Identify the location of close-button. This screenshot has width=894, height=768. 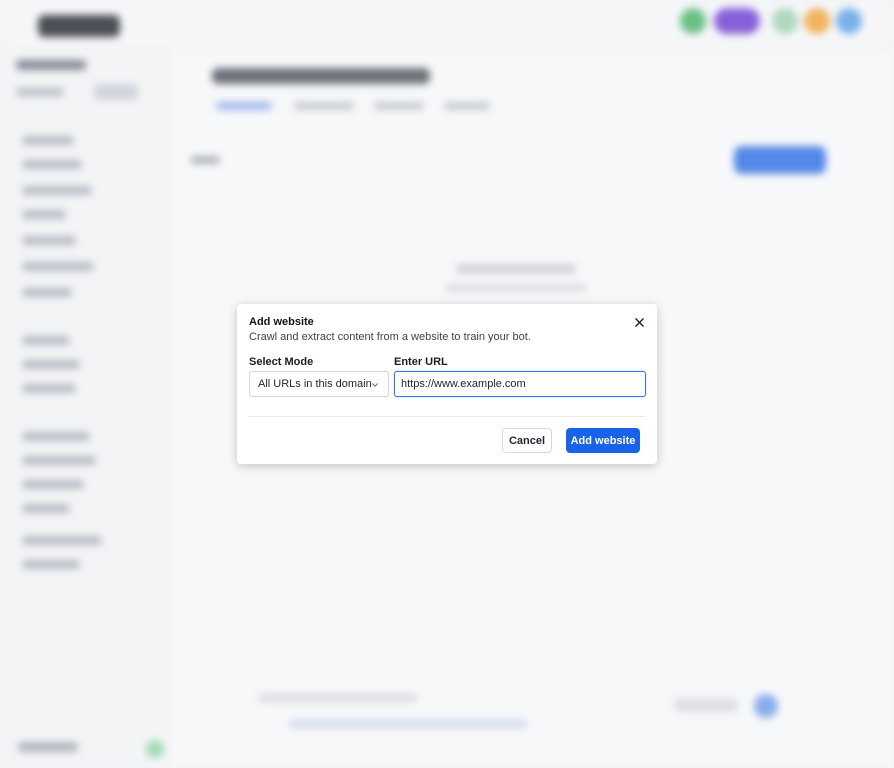
(639, 322).